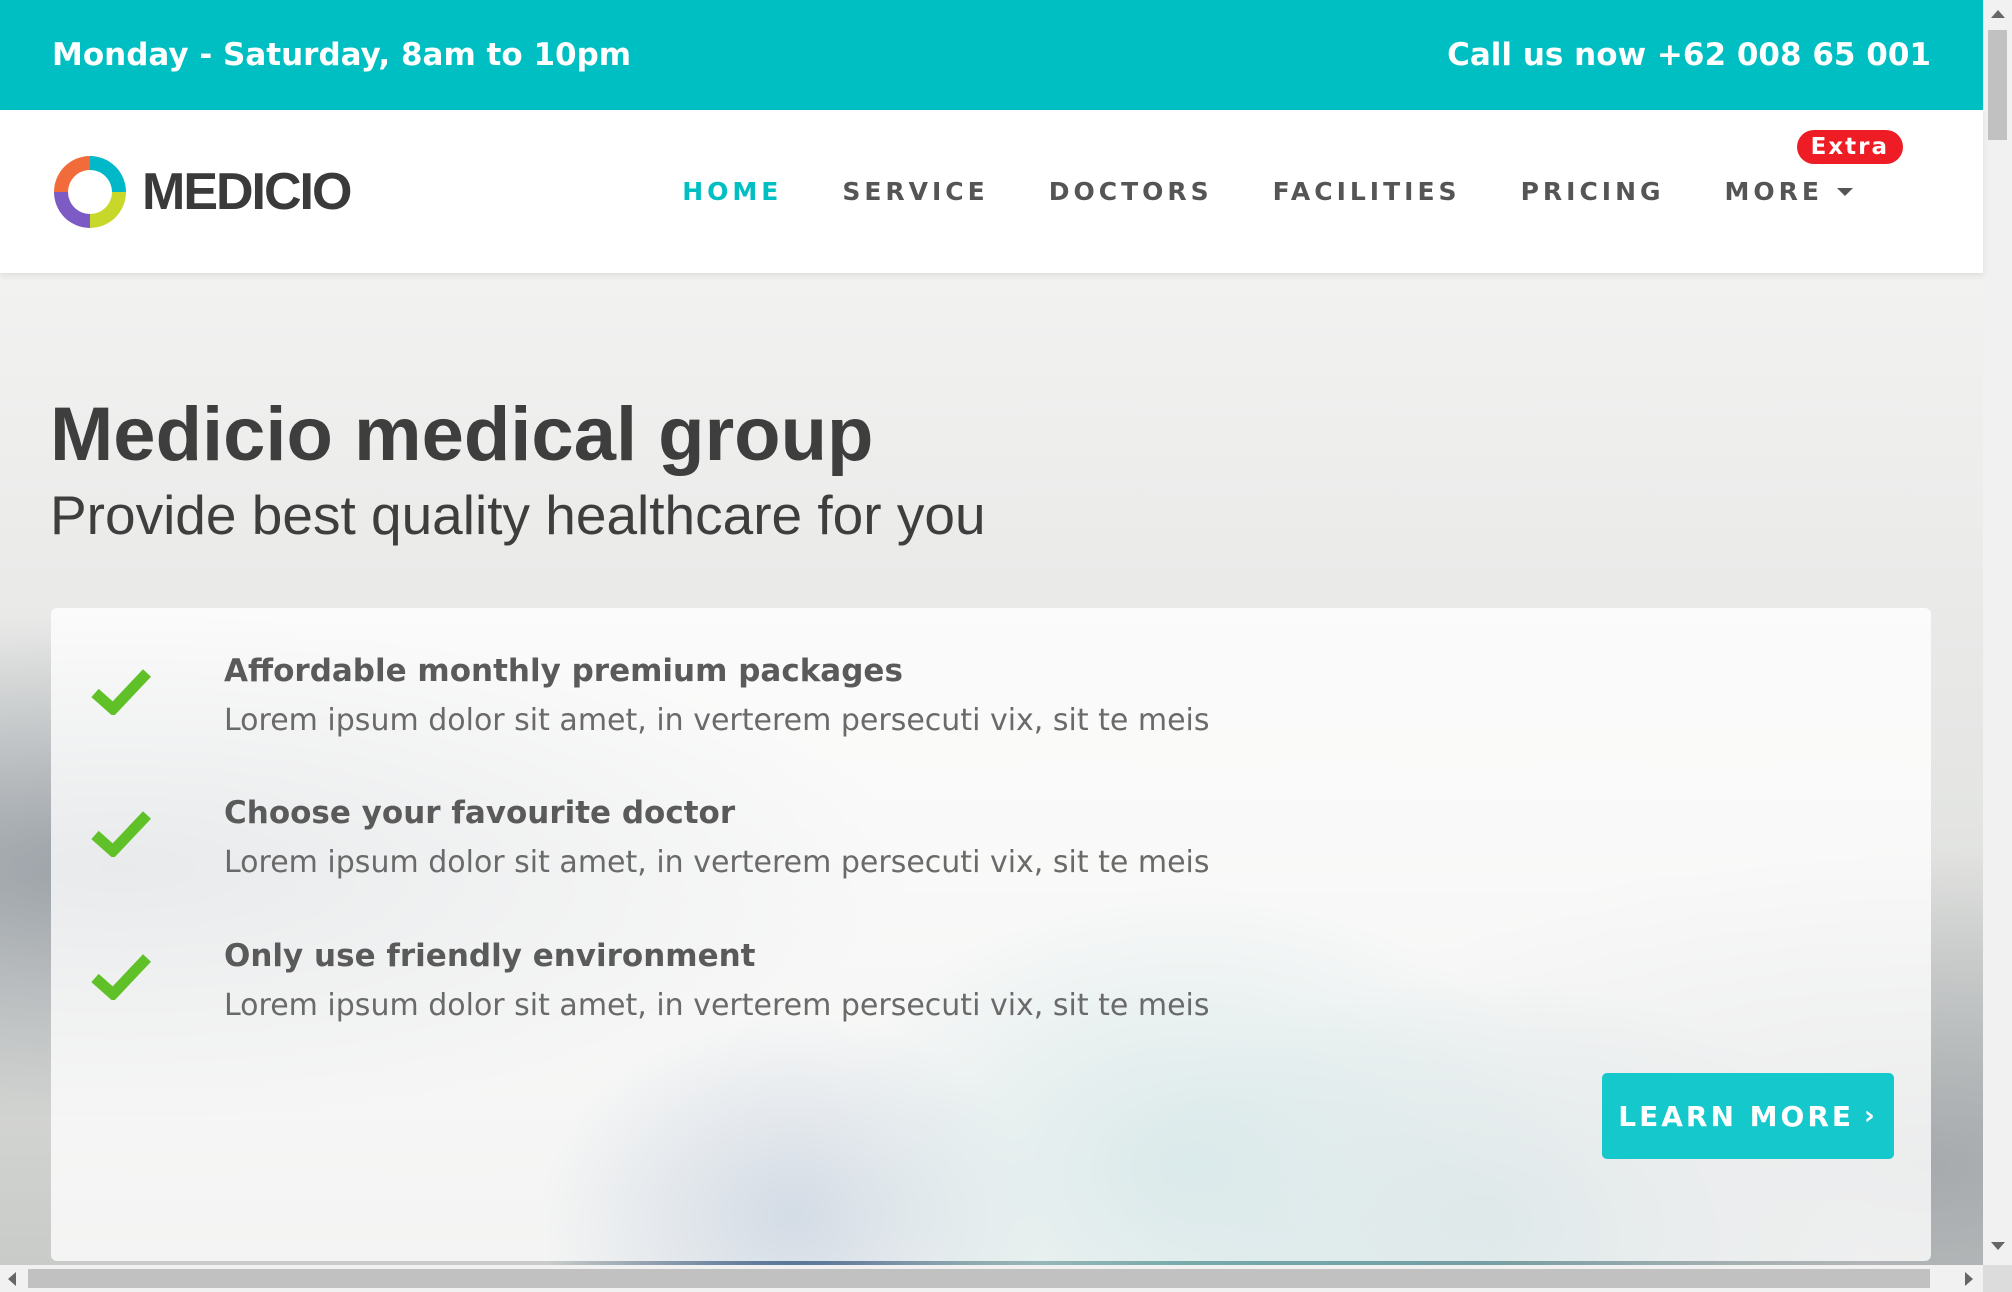  Describe the element at coordinates (732, 191) in the screenshot. I see `nav-item-home: HOME` at that location.